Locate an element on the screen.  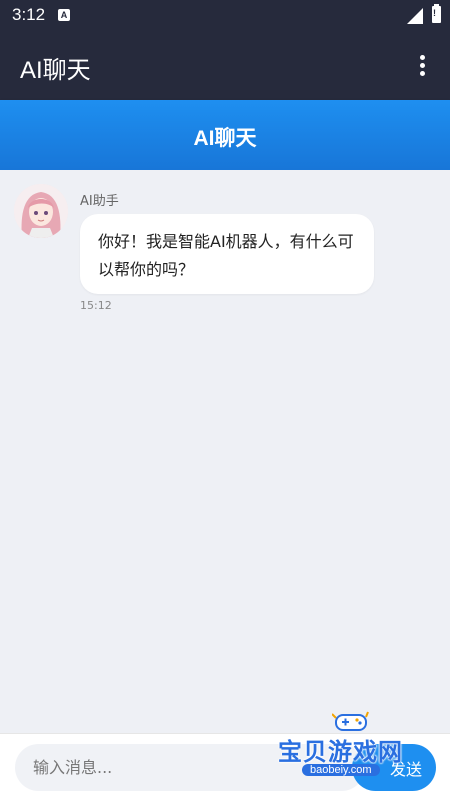
sender-name: AI助手 is located at coordinates (99, 201).